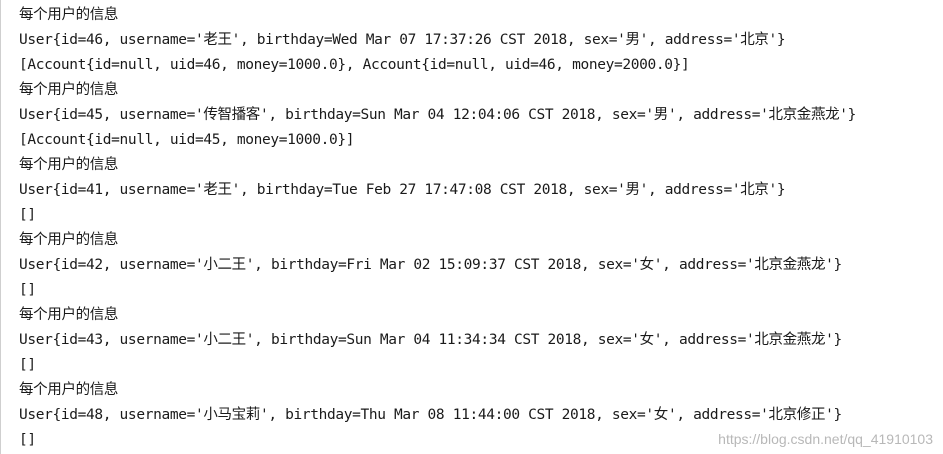 This screenshot has height=454, width=943. What do you see at coordinates (825, 439) in the screenshot?
I see `watermark-url: https://blog.csdn.net/qq_41910103` at bounding box center [825, 439].